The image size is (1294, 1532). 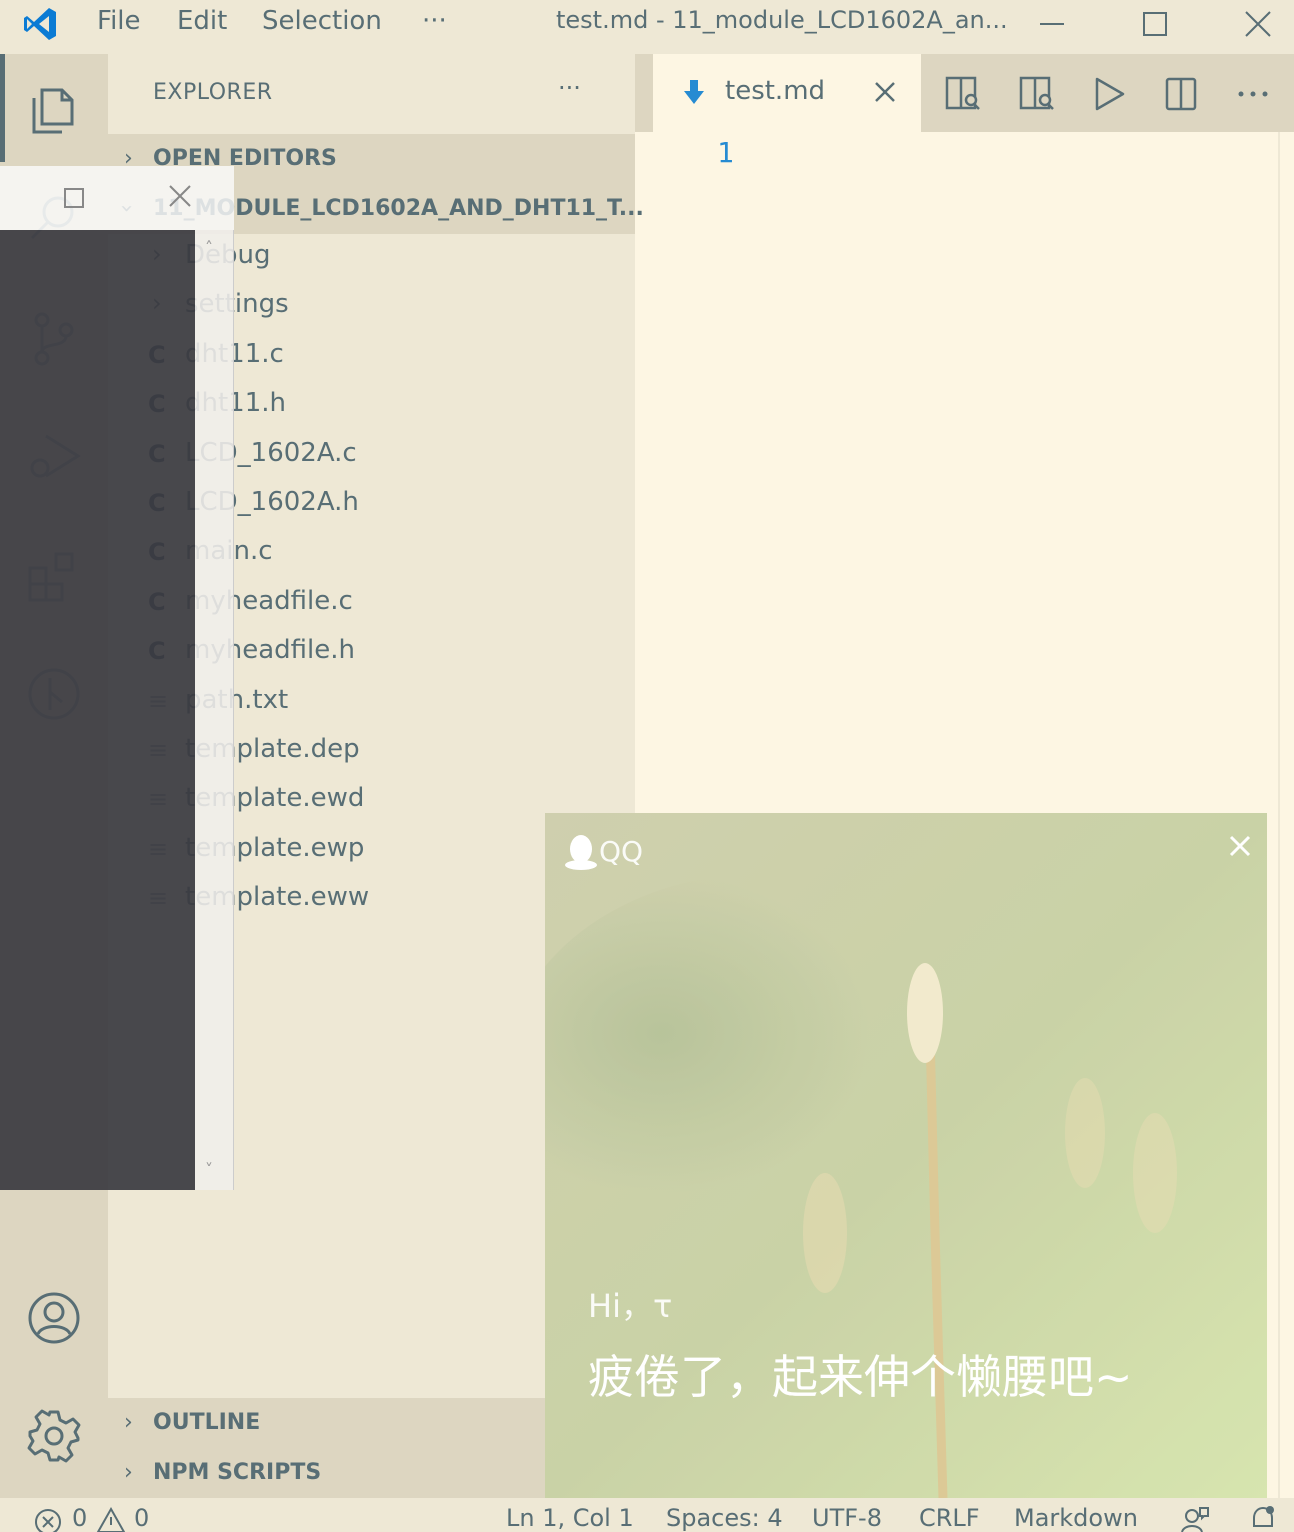 What do you see at coordinates (213, 92) in the screenshot?
I see `sidebar-title: EXPLORER` at bounding box center [213, 92].